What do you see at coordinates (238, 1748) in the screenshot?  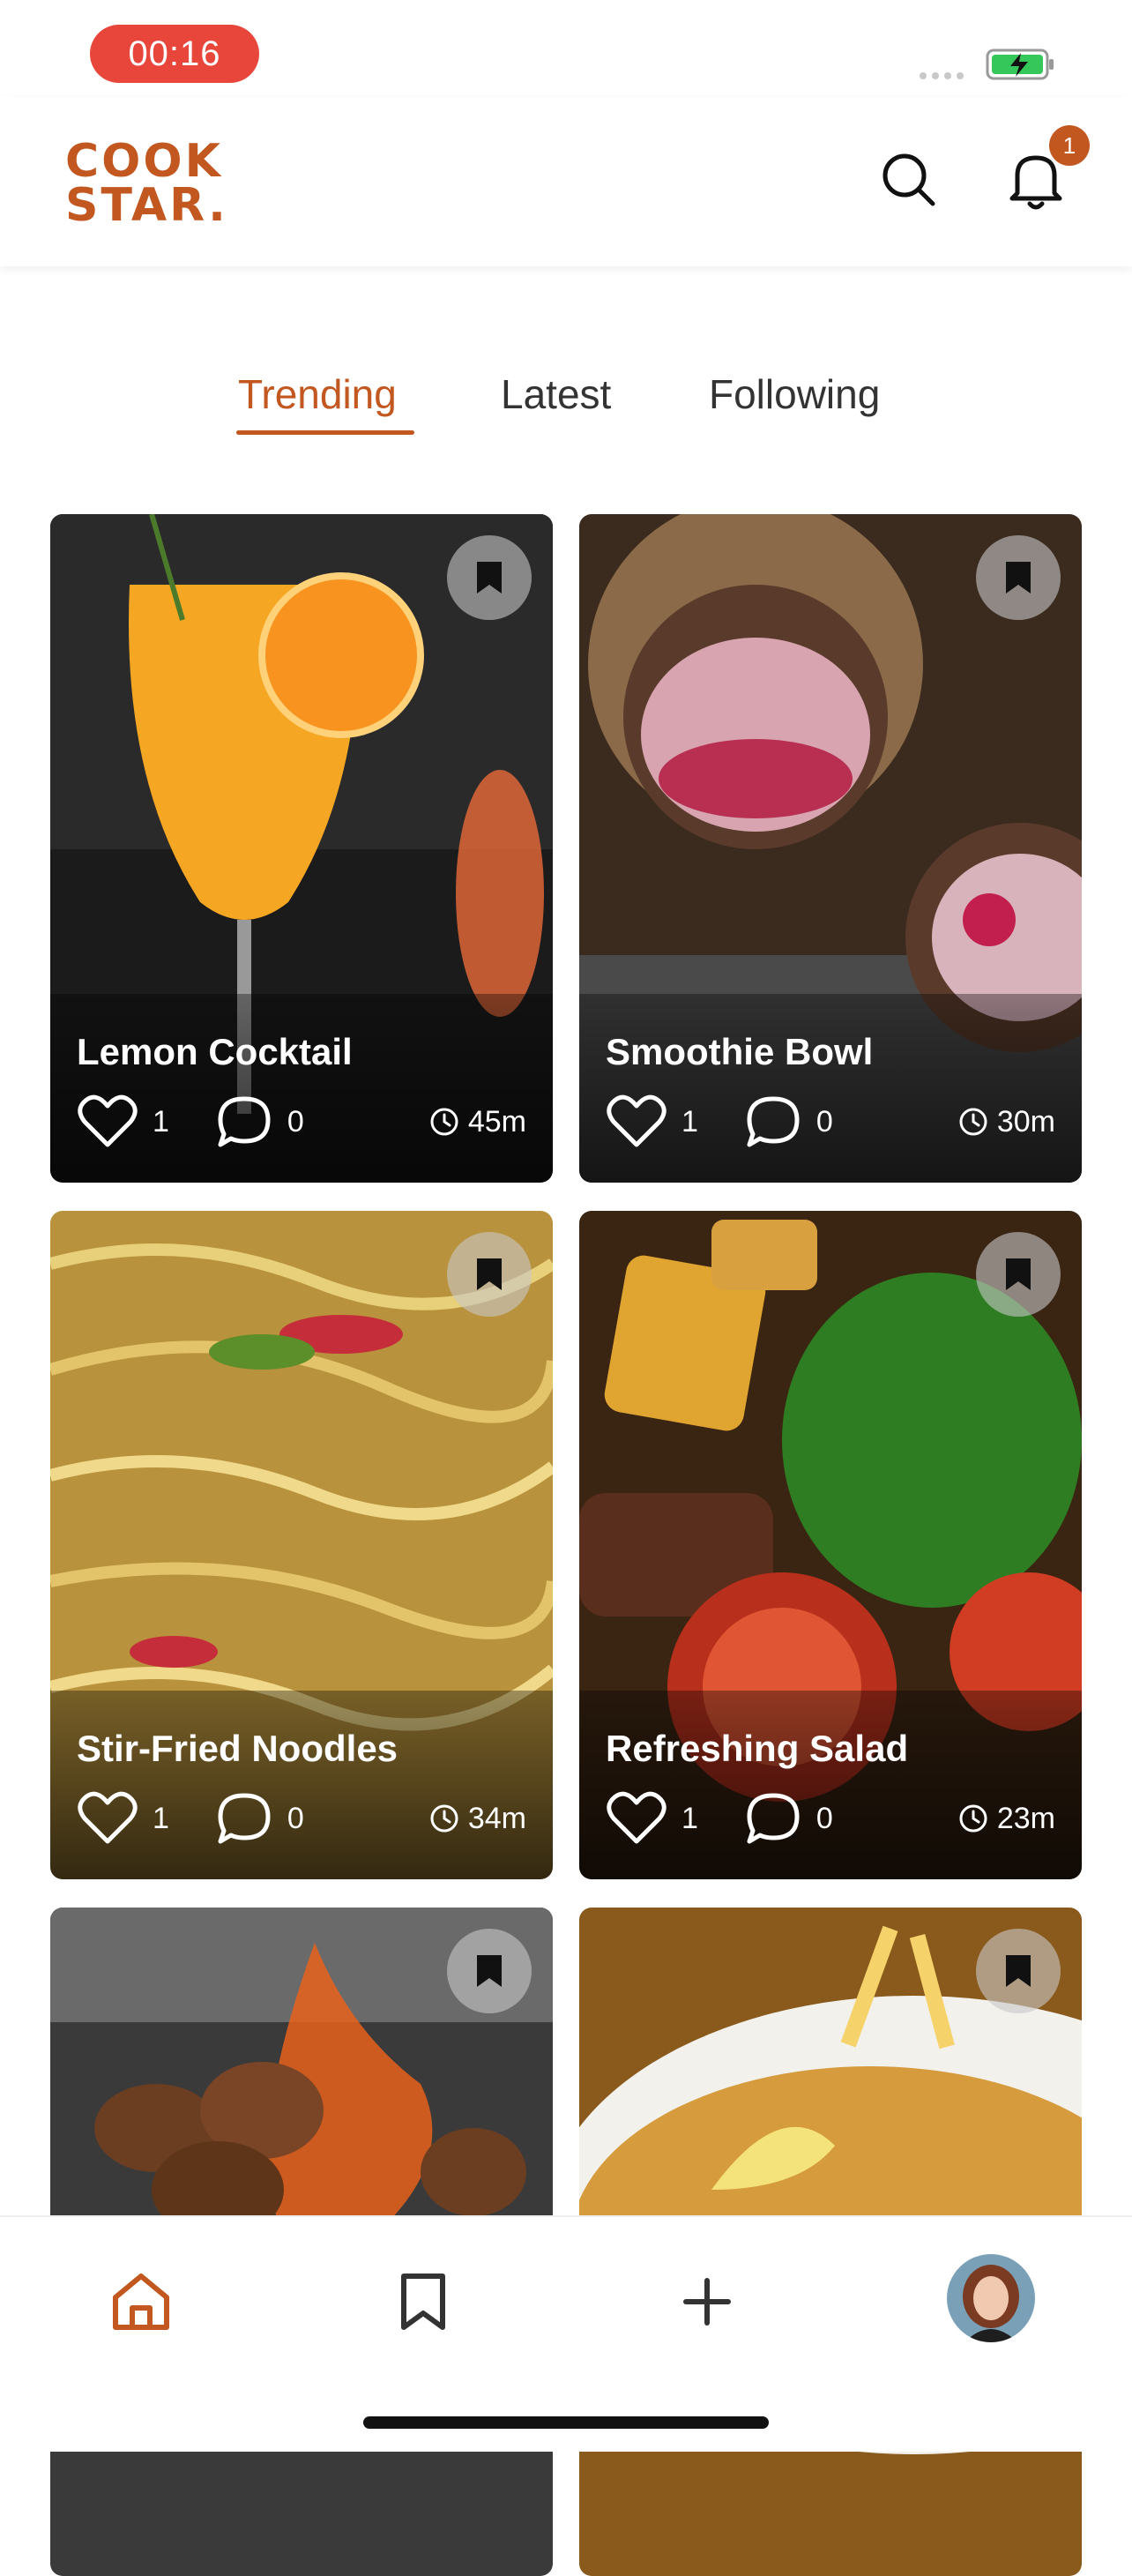 I see `recipe-title: Stir-Fried Noodles` at bounding box center [238, 1748].